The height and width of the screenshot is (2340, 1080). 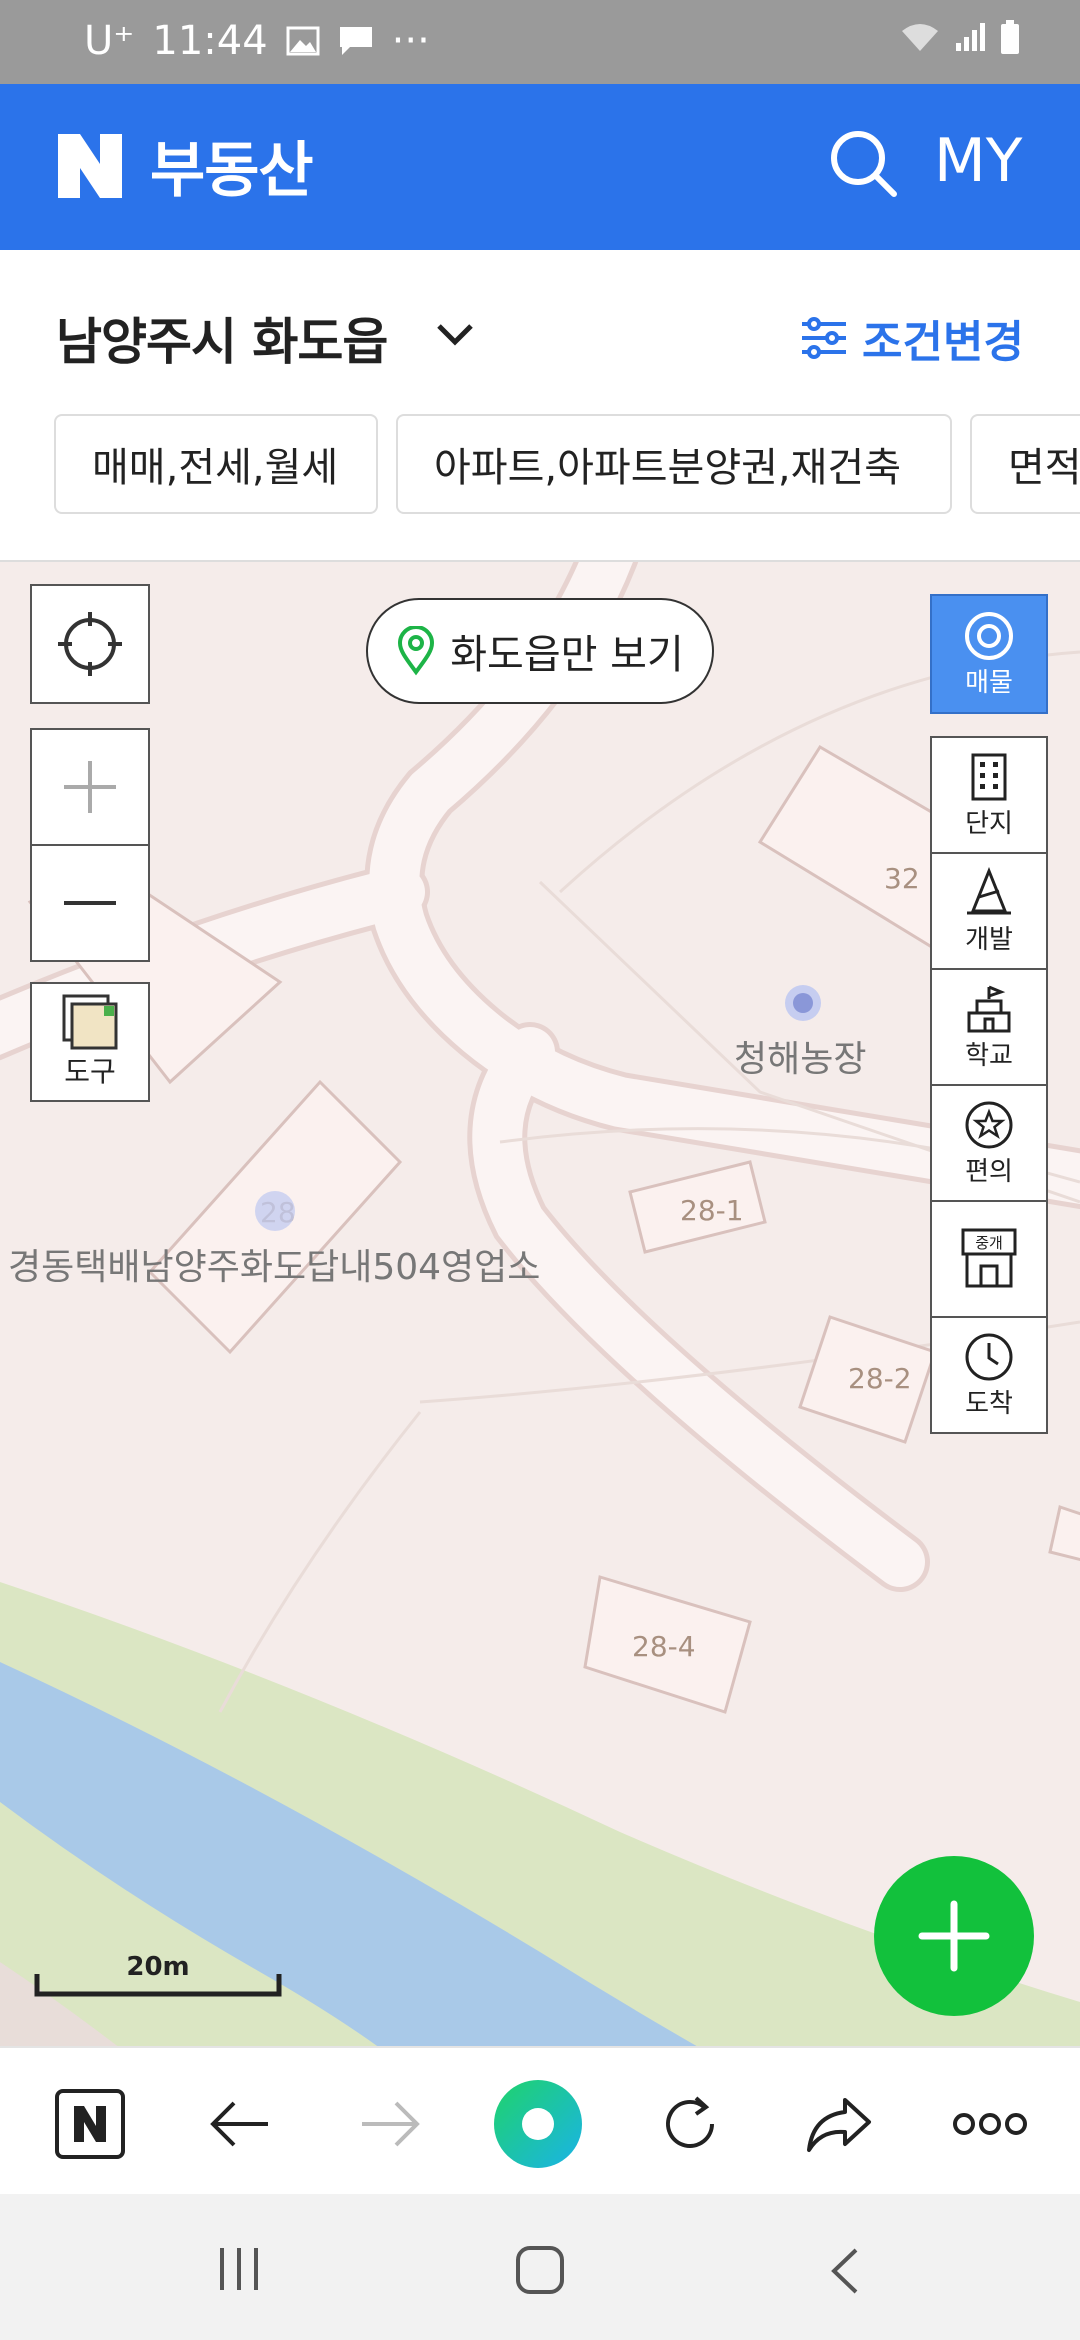 I want to click on side-button-label: 학교, so click(x=989, y=1055).